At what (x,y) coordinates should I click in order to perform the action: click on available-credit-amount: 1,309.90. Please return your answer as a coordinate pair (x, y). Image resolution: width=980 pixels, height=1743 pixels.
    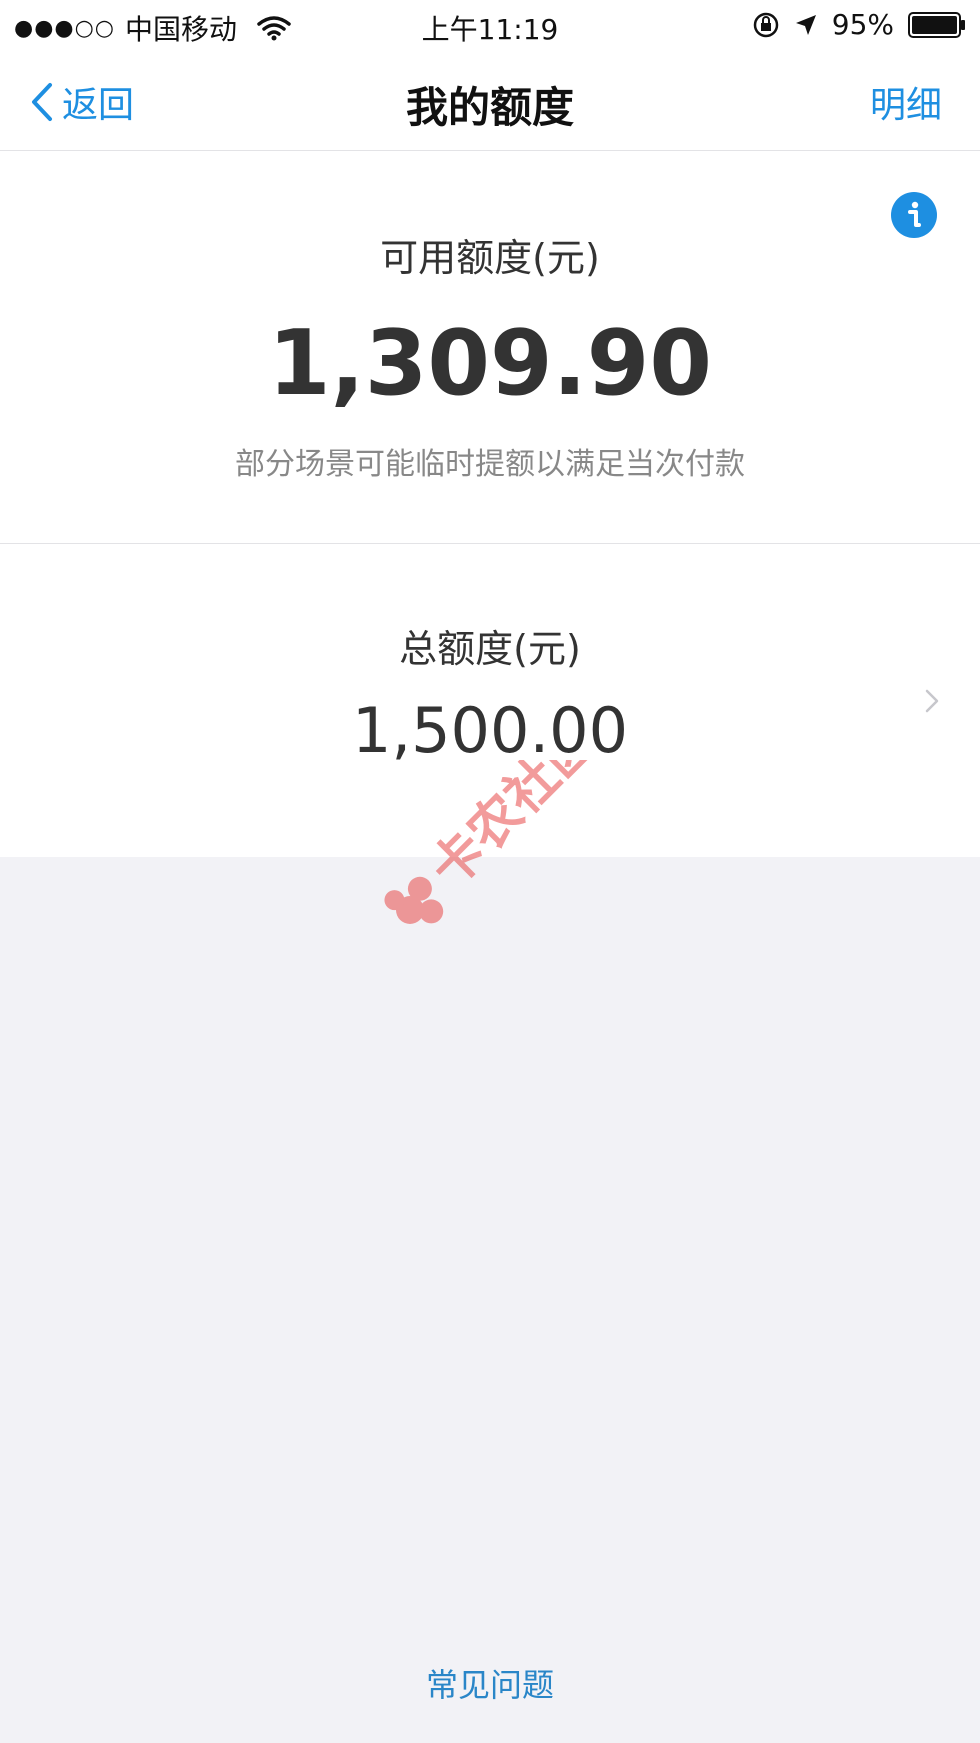
    Looking at the image, I should click on (490, 363).